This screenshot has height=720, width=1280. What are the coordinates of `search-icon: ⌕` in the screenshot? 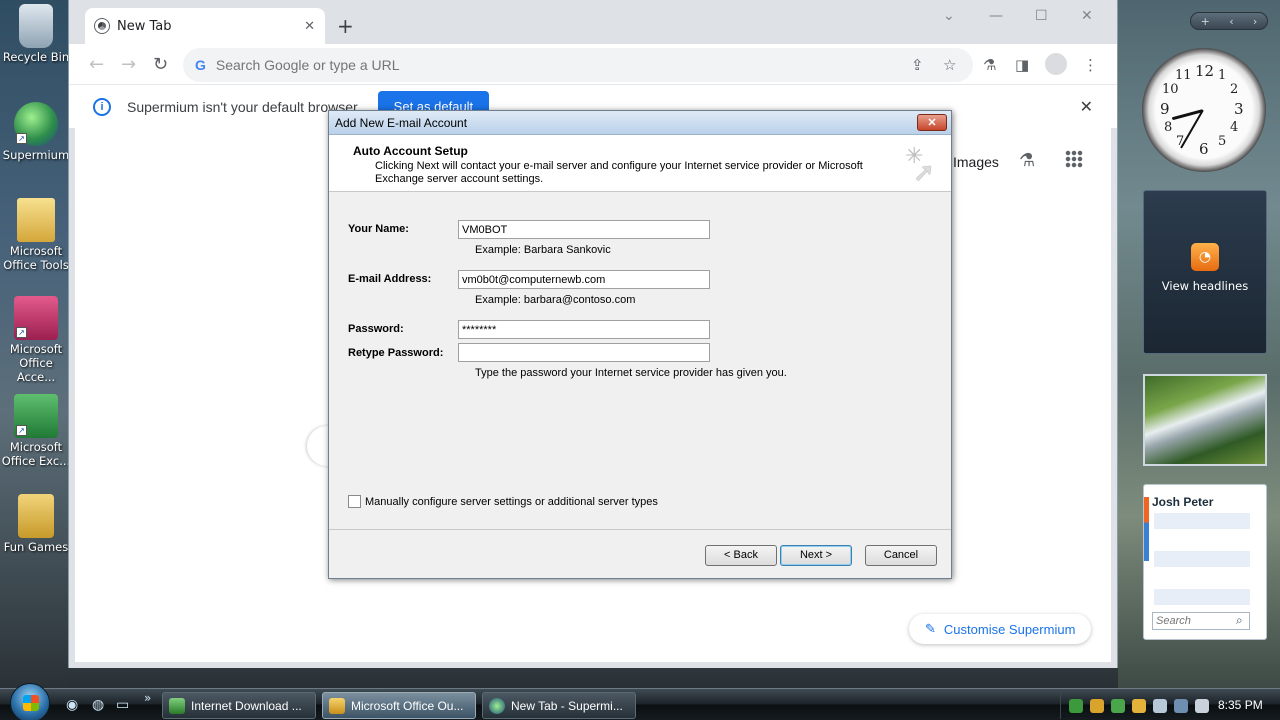 It's located at (1239, 620).